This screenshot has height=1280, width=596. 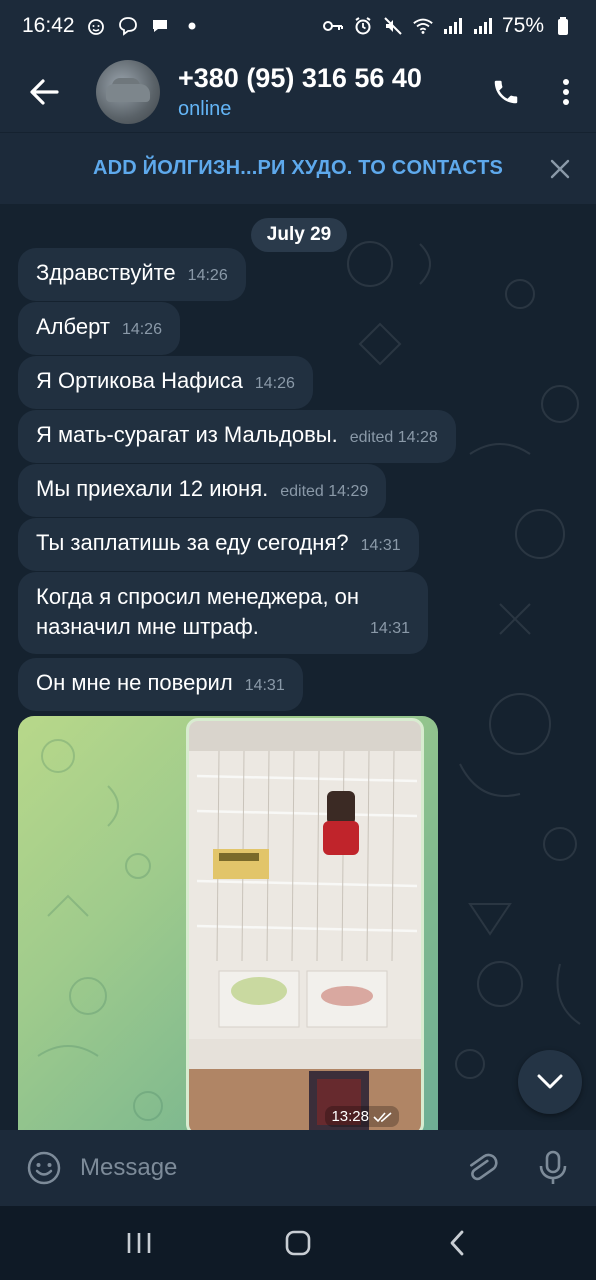 I want to click on microphone-icon, so click(x=553, y=1167).